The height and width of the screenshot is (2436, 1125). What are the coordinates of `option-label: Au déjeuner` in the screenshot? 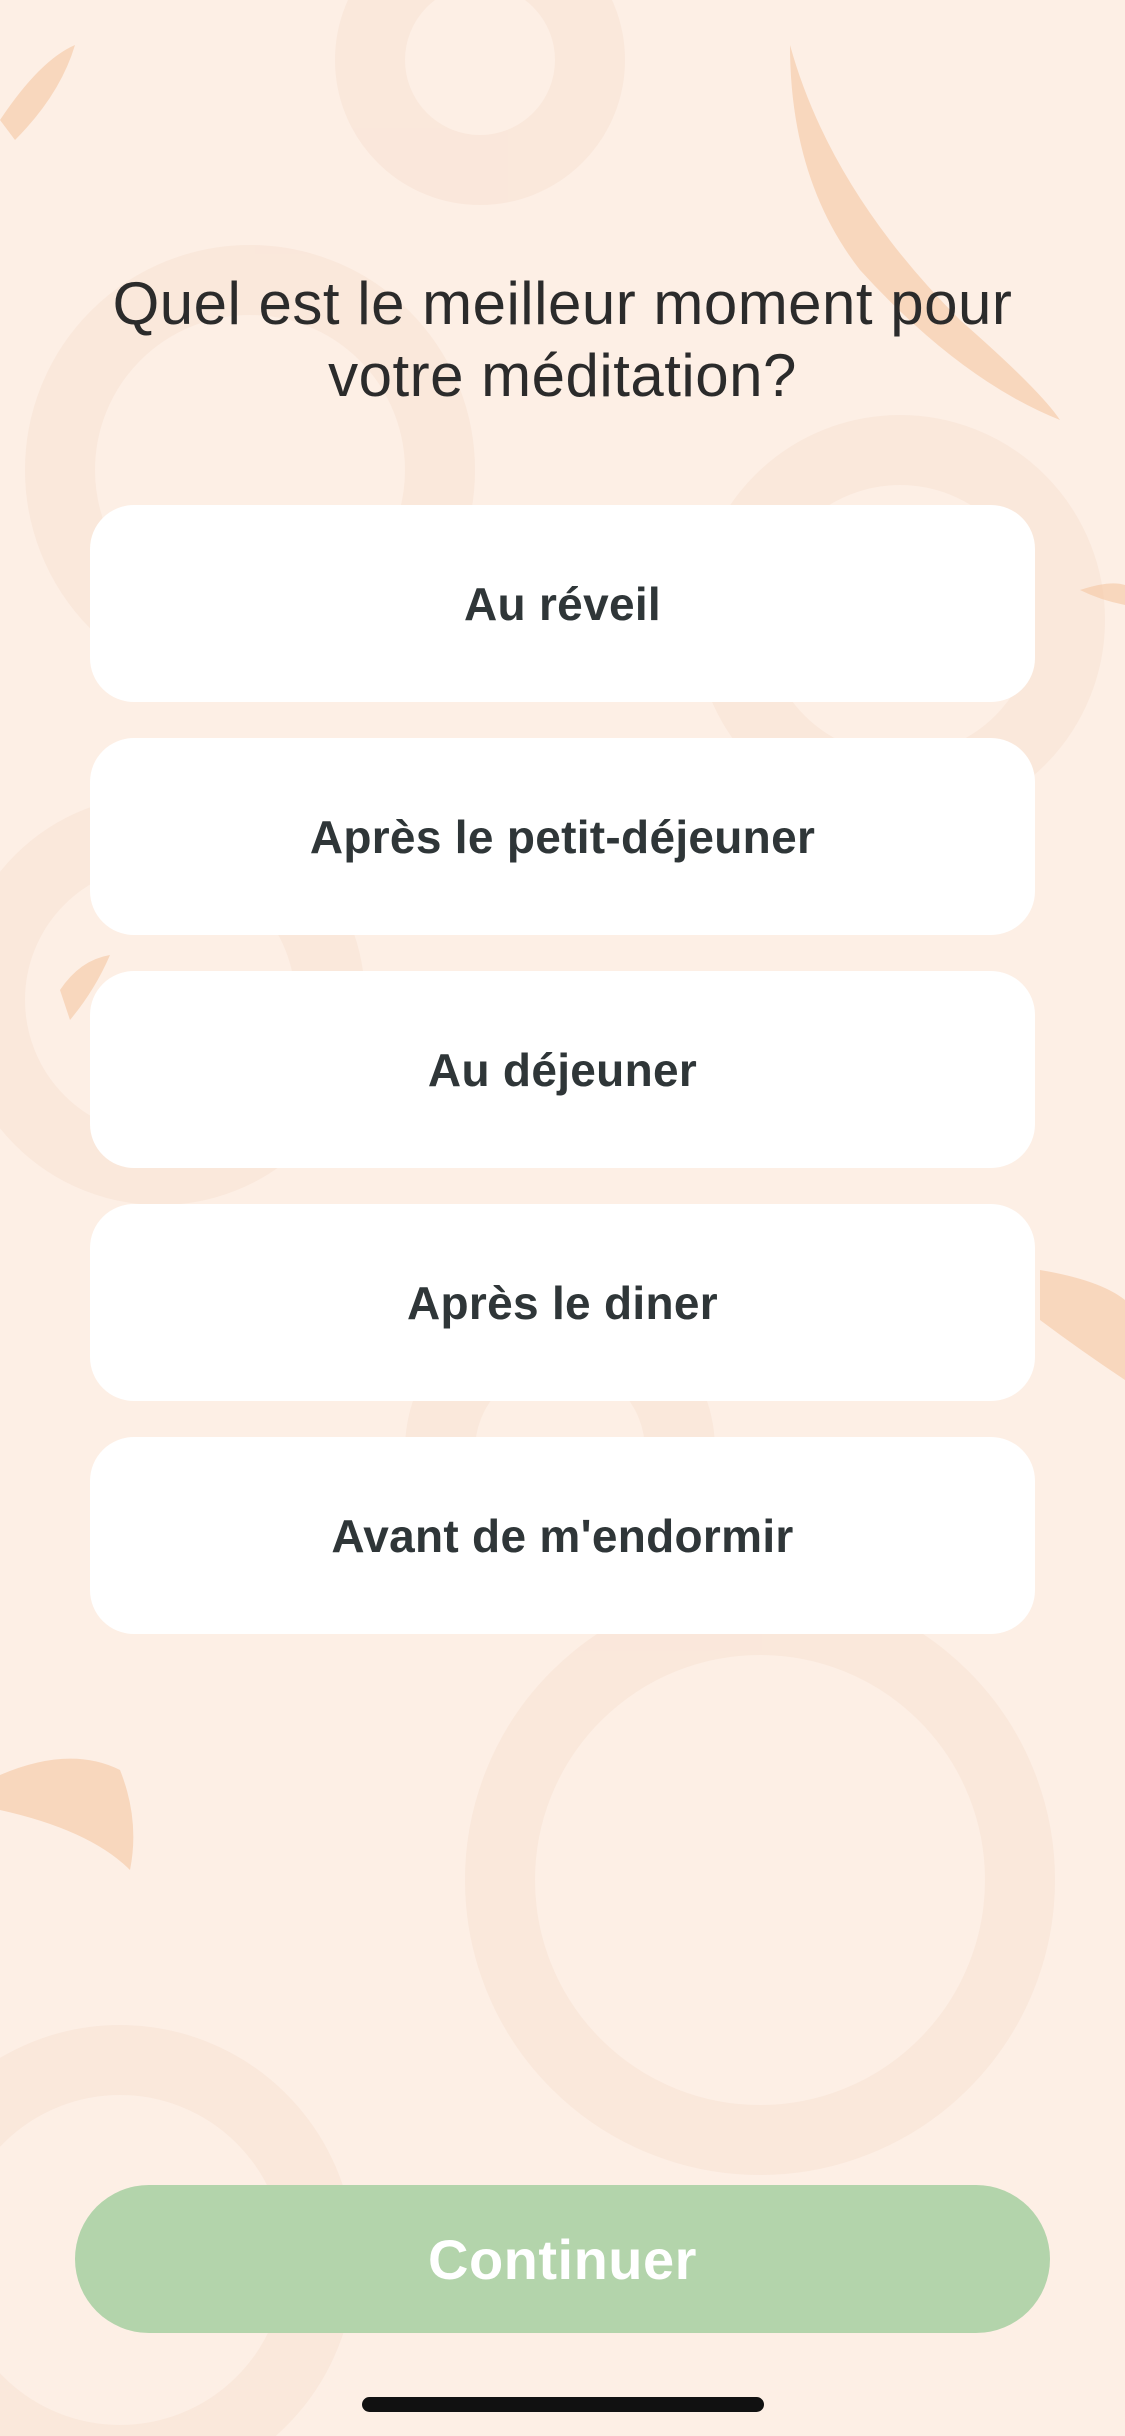 It's located at (562, 1069).